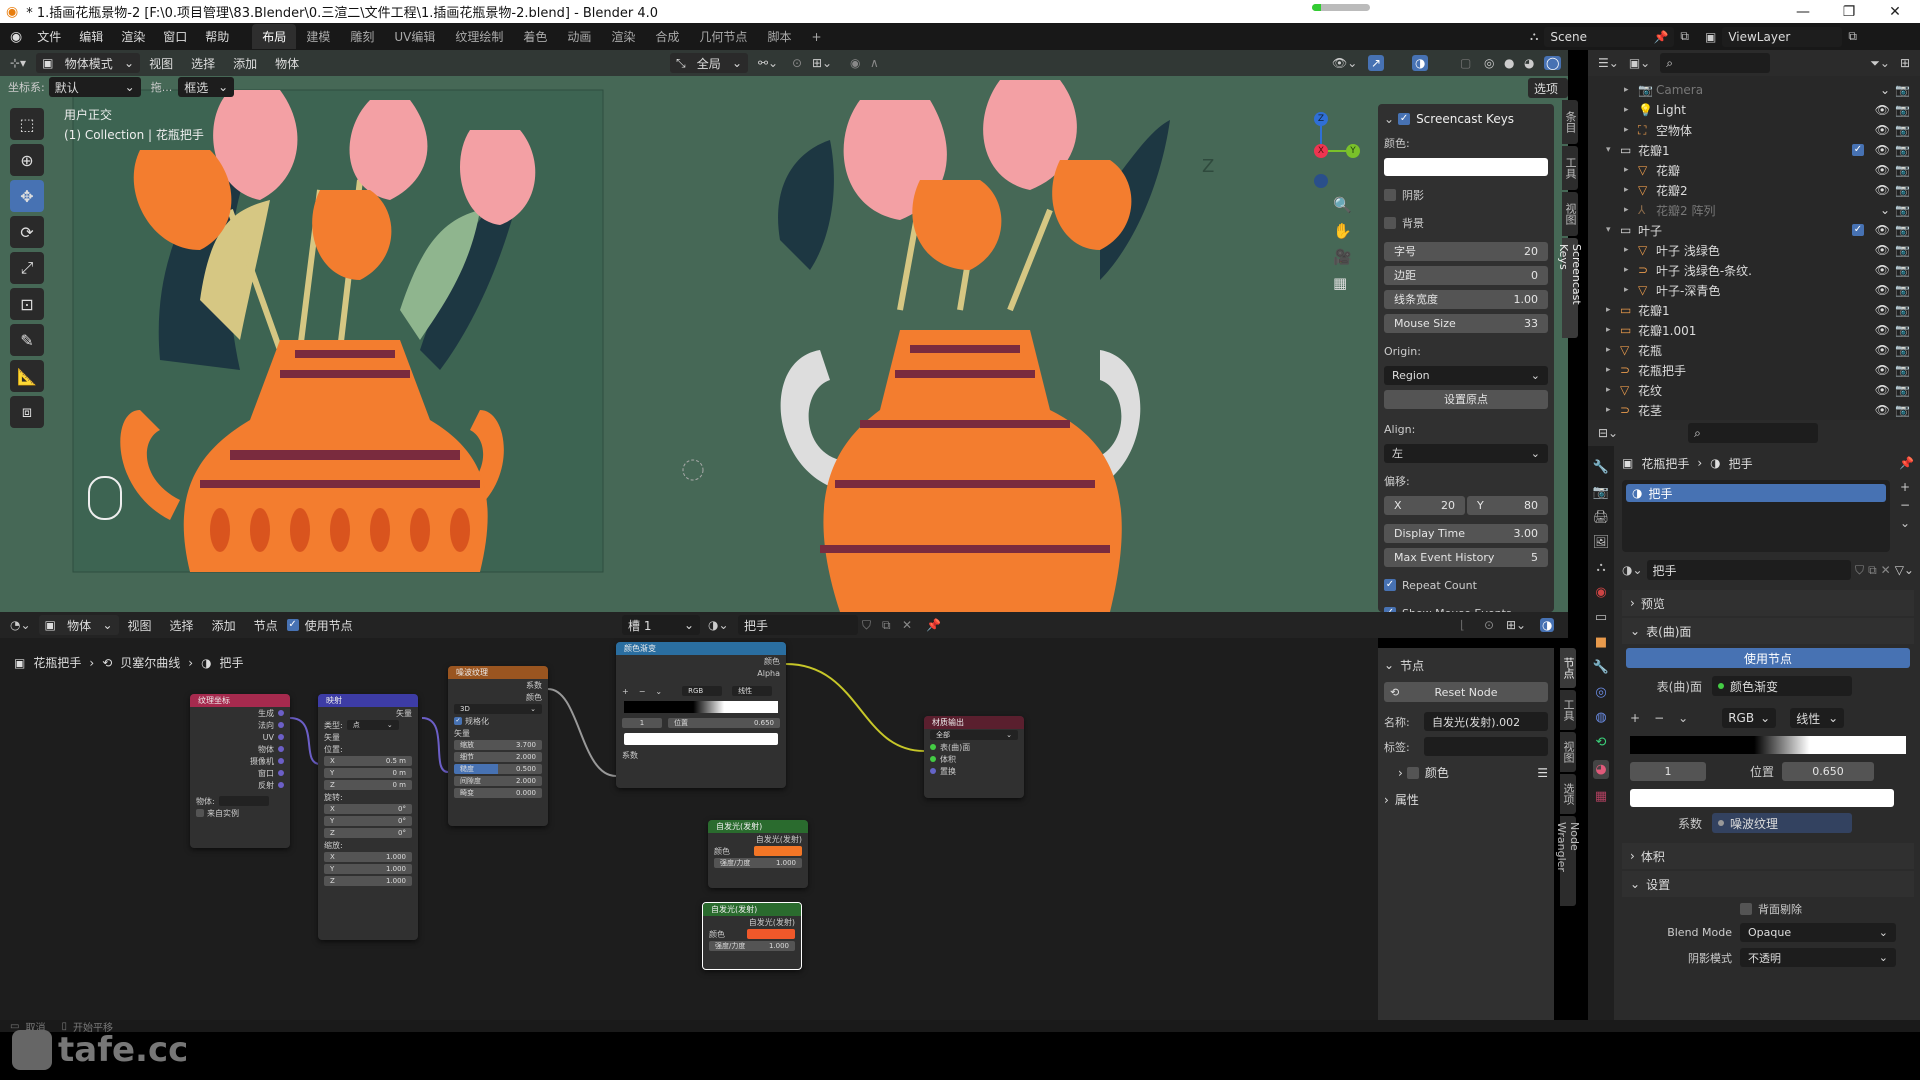 The image size is (1920, 1080). What do you see at coordinates (78, 625) in the screenshot?
I see `shader-type-dropdown: ▣ 物体 ⌄` at bounding box center [78, 625].